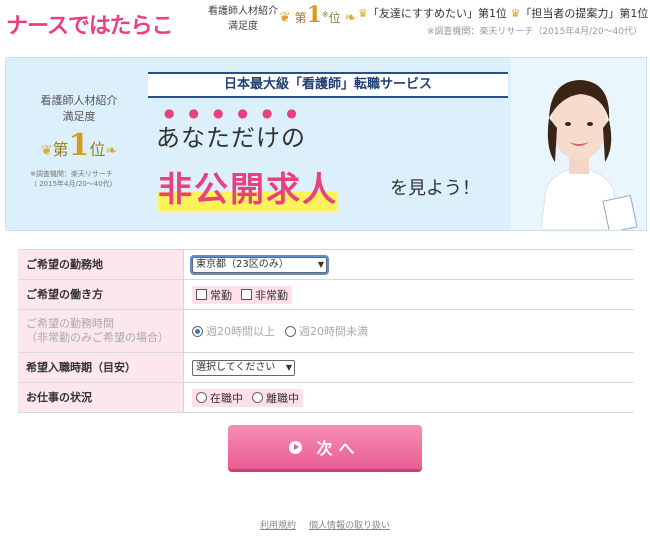 This screenshot has height=551, width=650. Describe the element at coordinates (71, 174) in the screenshot. I see `hero-note-line1: ※調査機関：楽天リサーチ` at that location.